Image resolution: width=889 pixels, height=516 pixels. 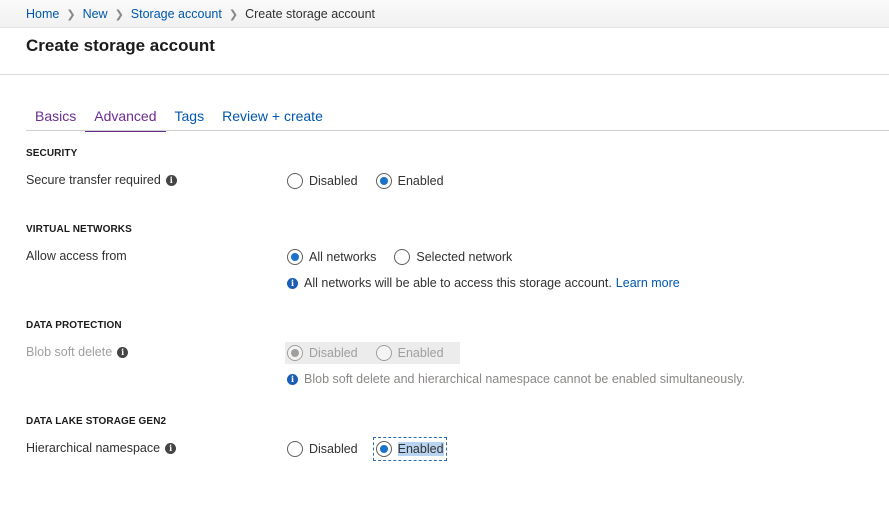 I want to click on radio-hierarchical-namespace-disabled: Disabled, so click(x=322, y=449).